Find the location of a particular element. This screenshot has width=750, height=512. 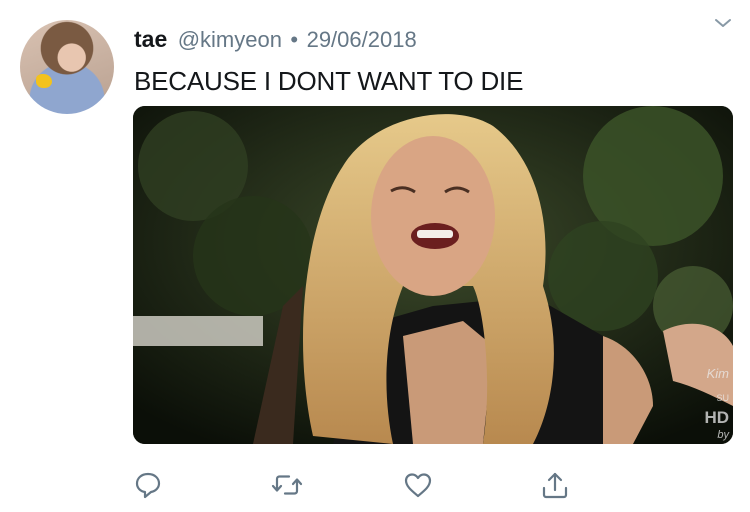

display-name: tae is located at coordinates (150, 39).